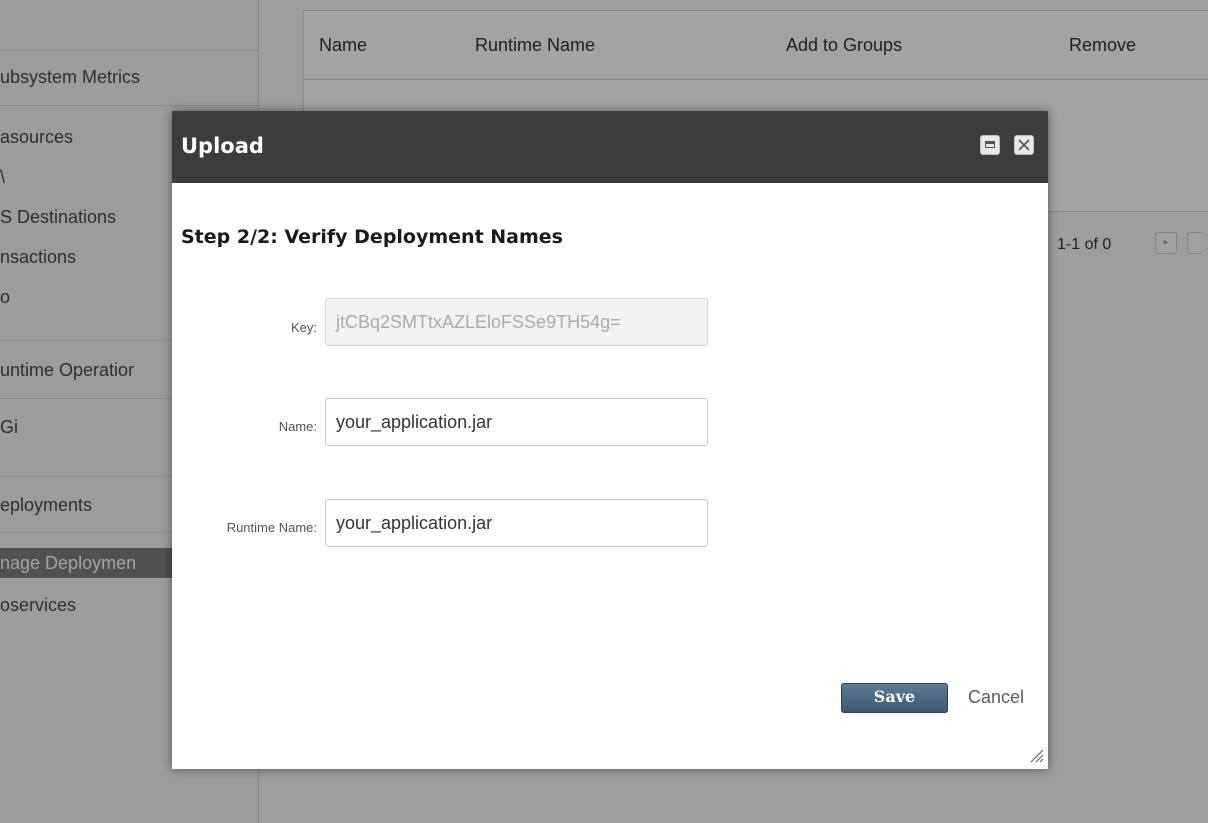 Image resolution: width=1208 pixels, height=823 pixels. Describe the element at coordinates (996, 697) in the screenshot. I see `cancel-link: Cancel` at that location.